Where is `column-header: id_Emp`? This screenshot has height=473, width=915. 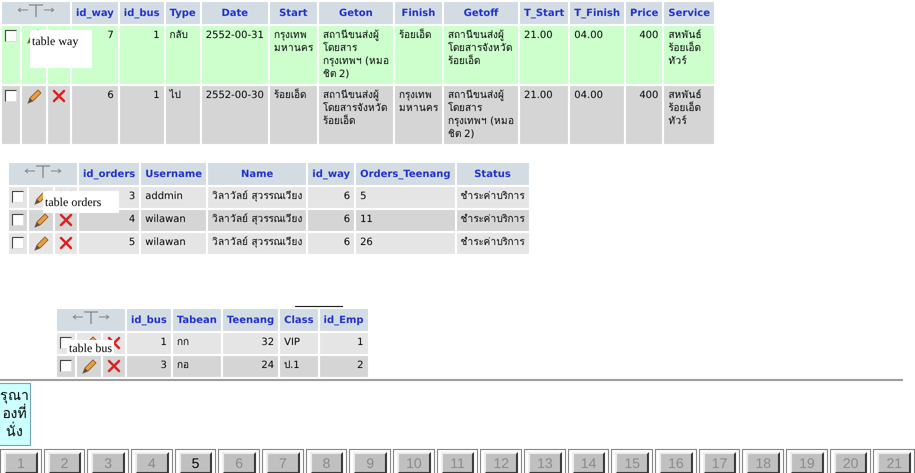
column-header: id_Emp is located at coordinates (344, 320).